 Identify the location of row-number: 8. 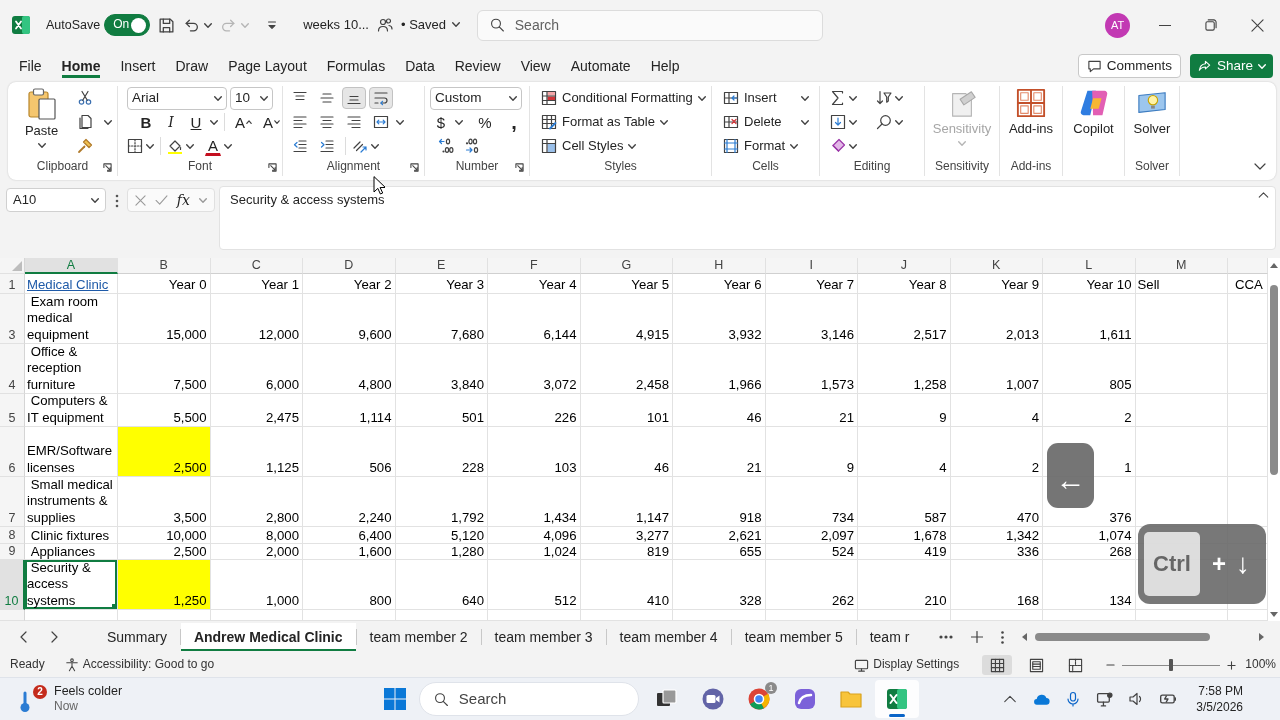
(12, 535).